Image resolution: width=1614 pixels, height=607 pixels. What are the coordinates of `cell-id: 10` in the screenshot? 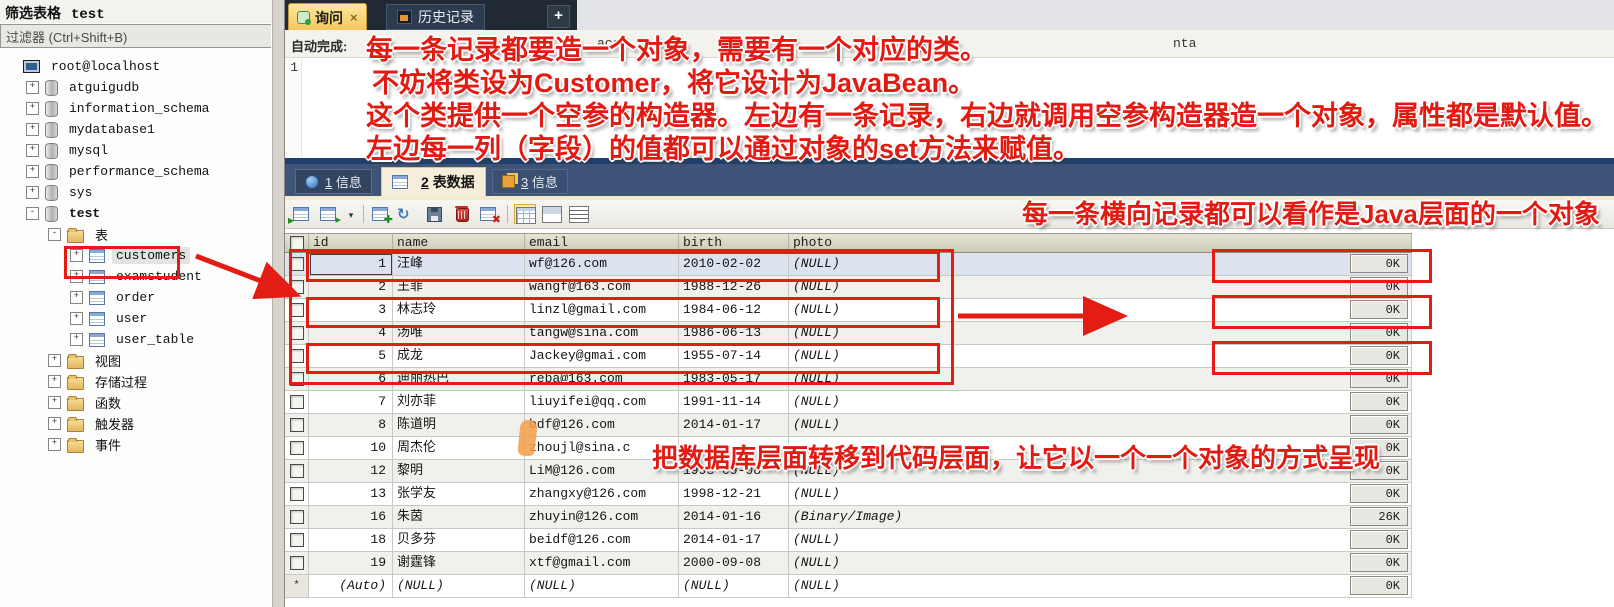 It's located at (351, 448).